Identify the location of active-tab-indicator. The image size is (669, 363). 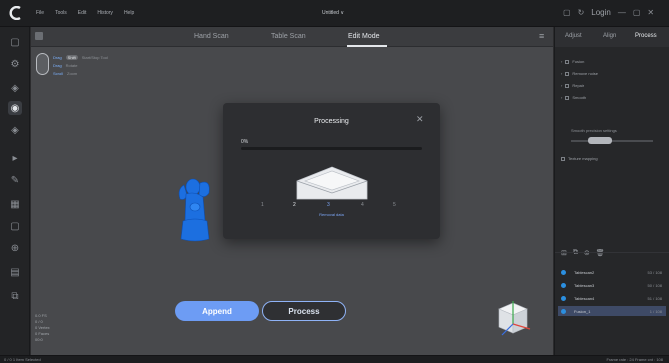
(367, 46).